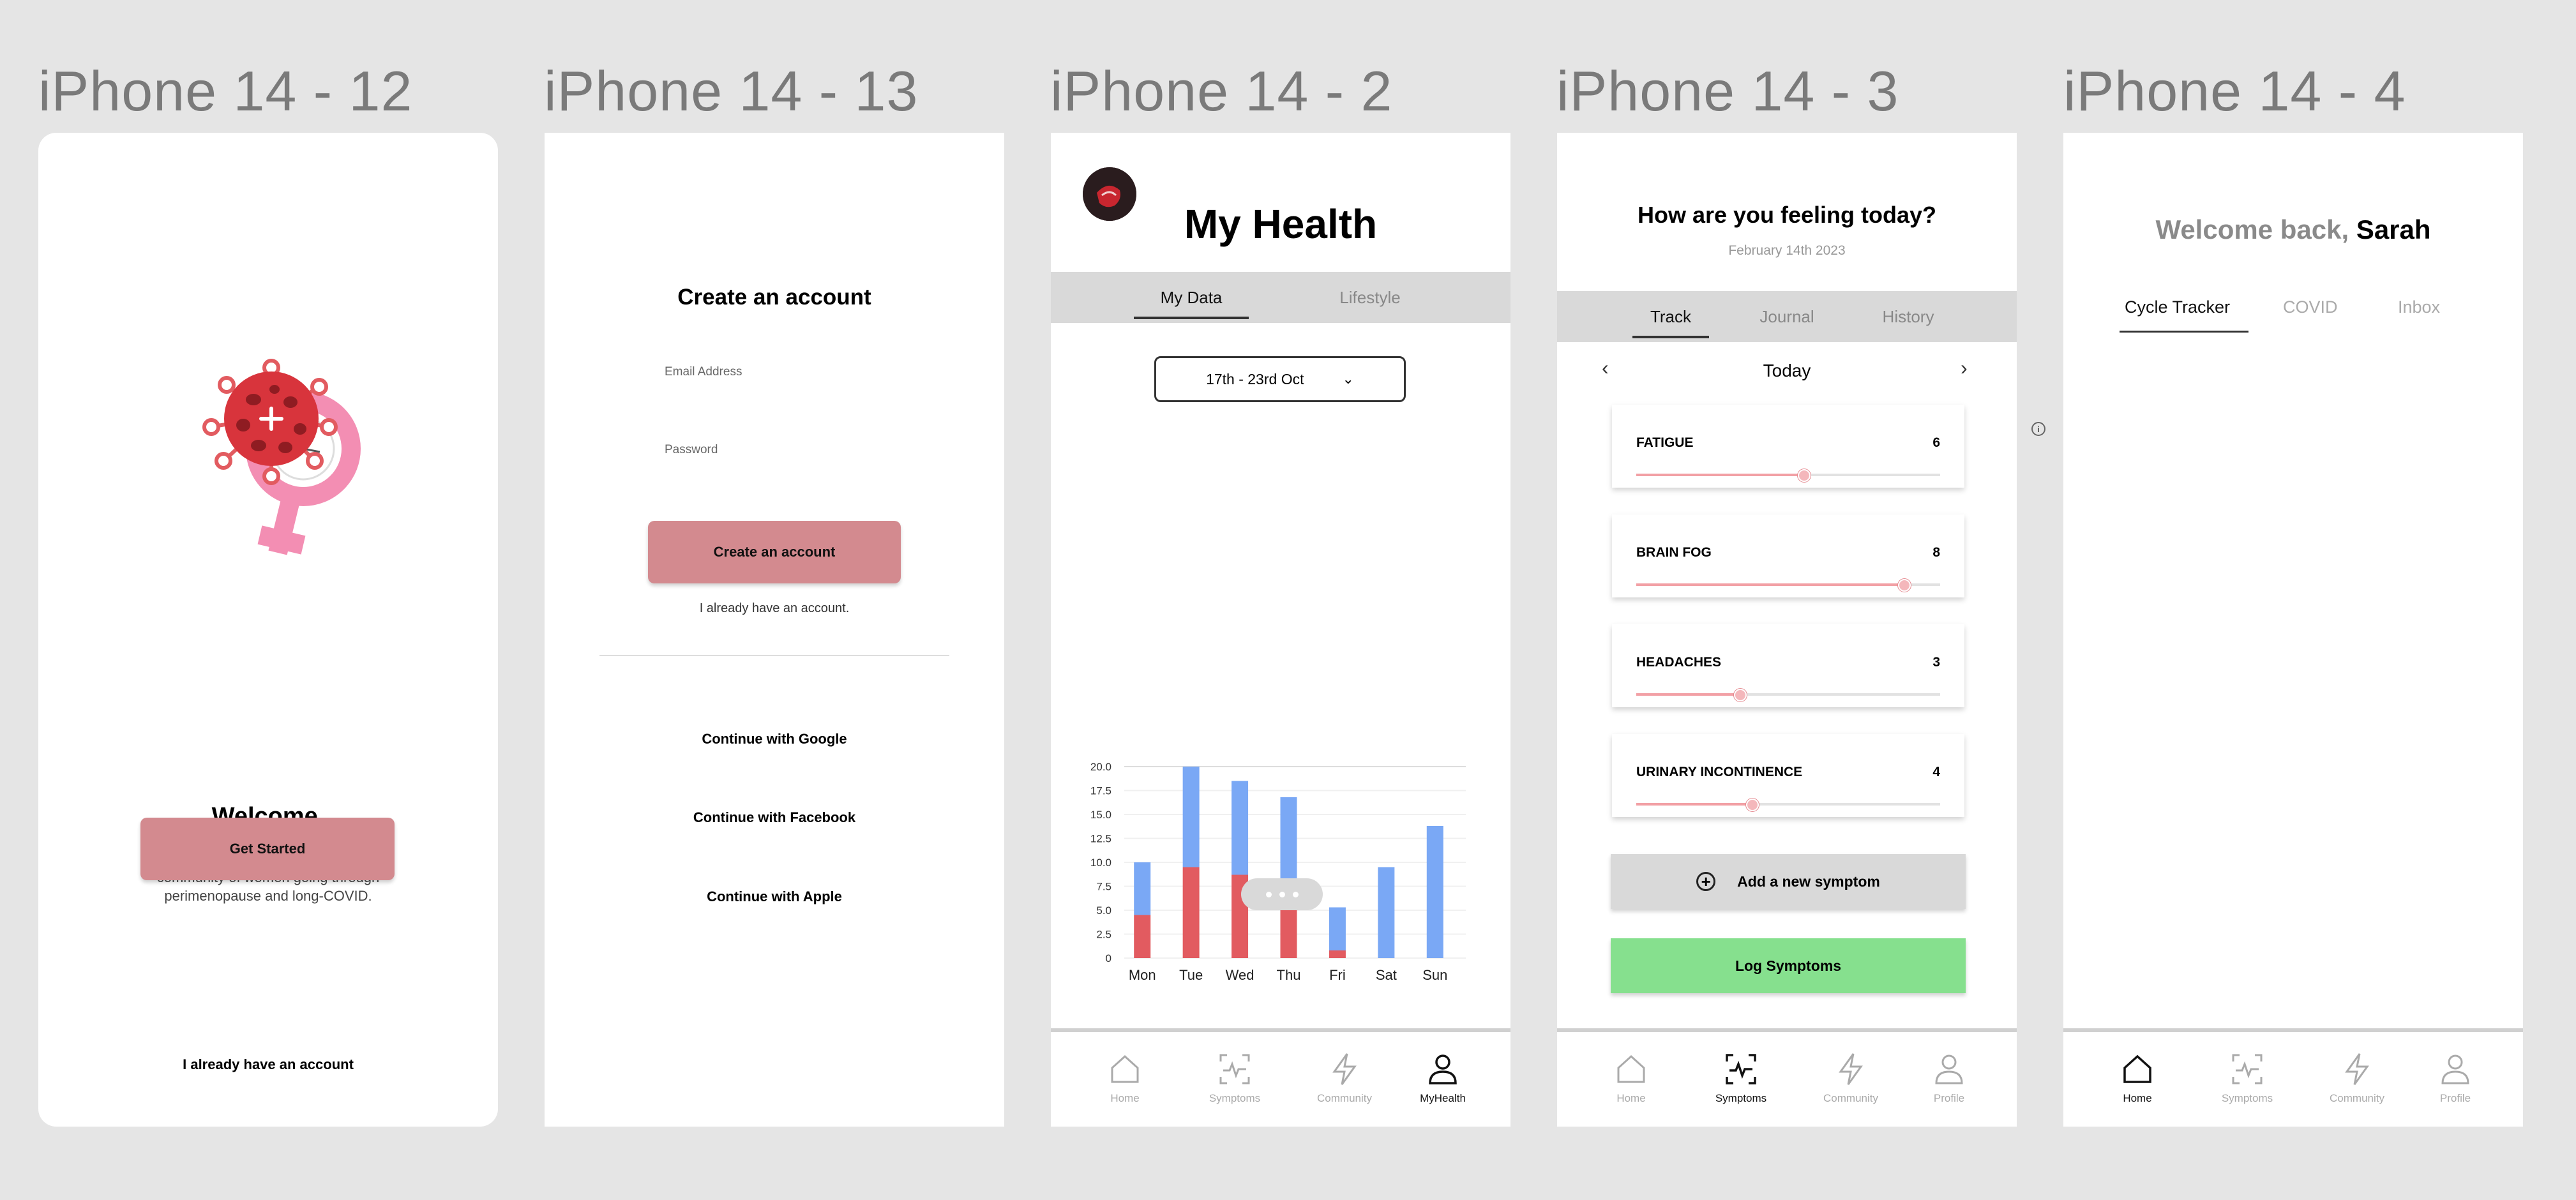  Describe the element at coordinates (1108, 958) in the screenshot. I see `y-tick-label: 0` at that location.